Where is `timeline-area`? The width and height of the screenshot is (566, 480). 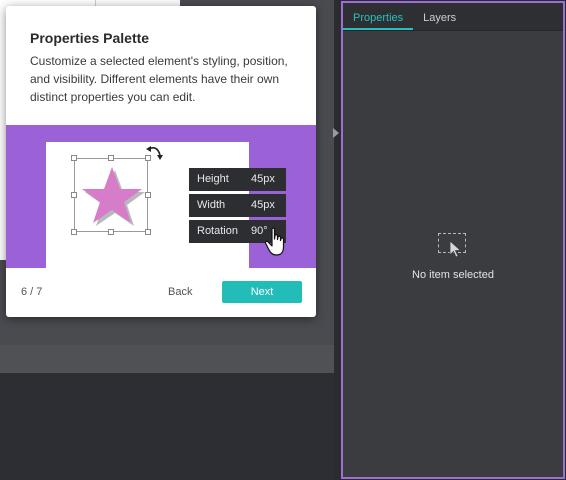
timeline-area is located at coordinates (167, 426).